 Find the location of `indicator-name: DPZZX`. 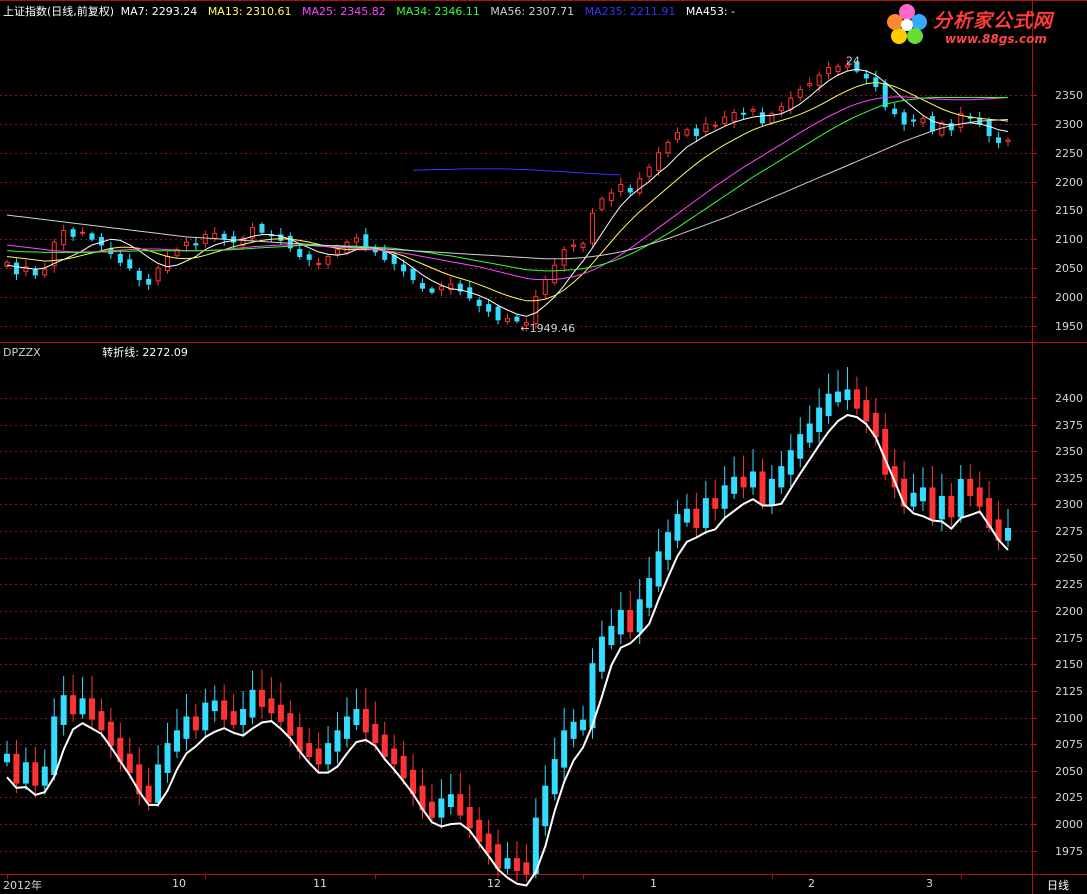

indicator-name: DPZZX is located at coordinates (22, 352).